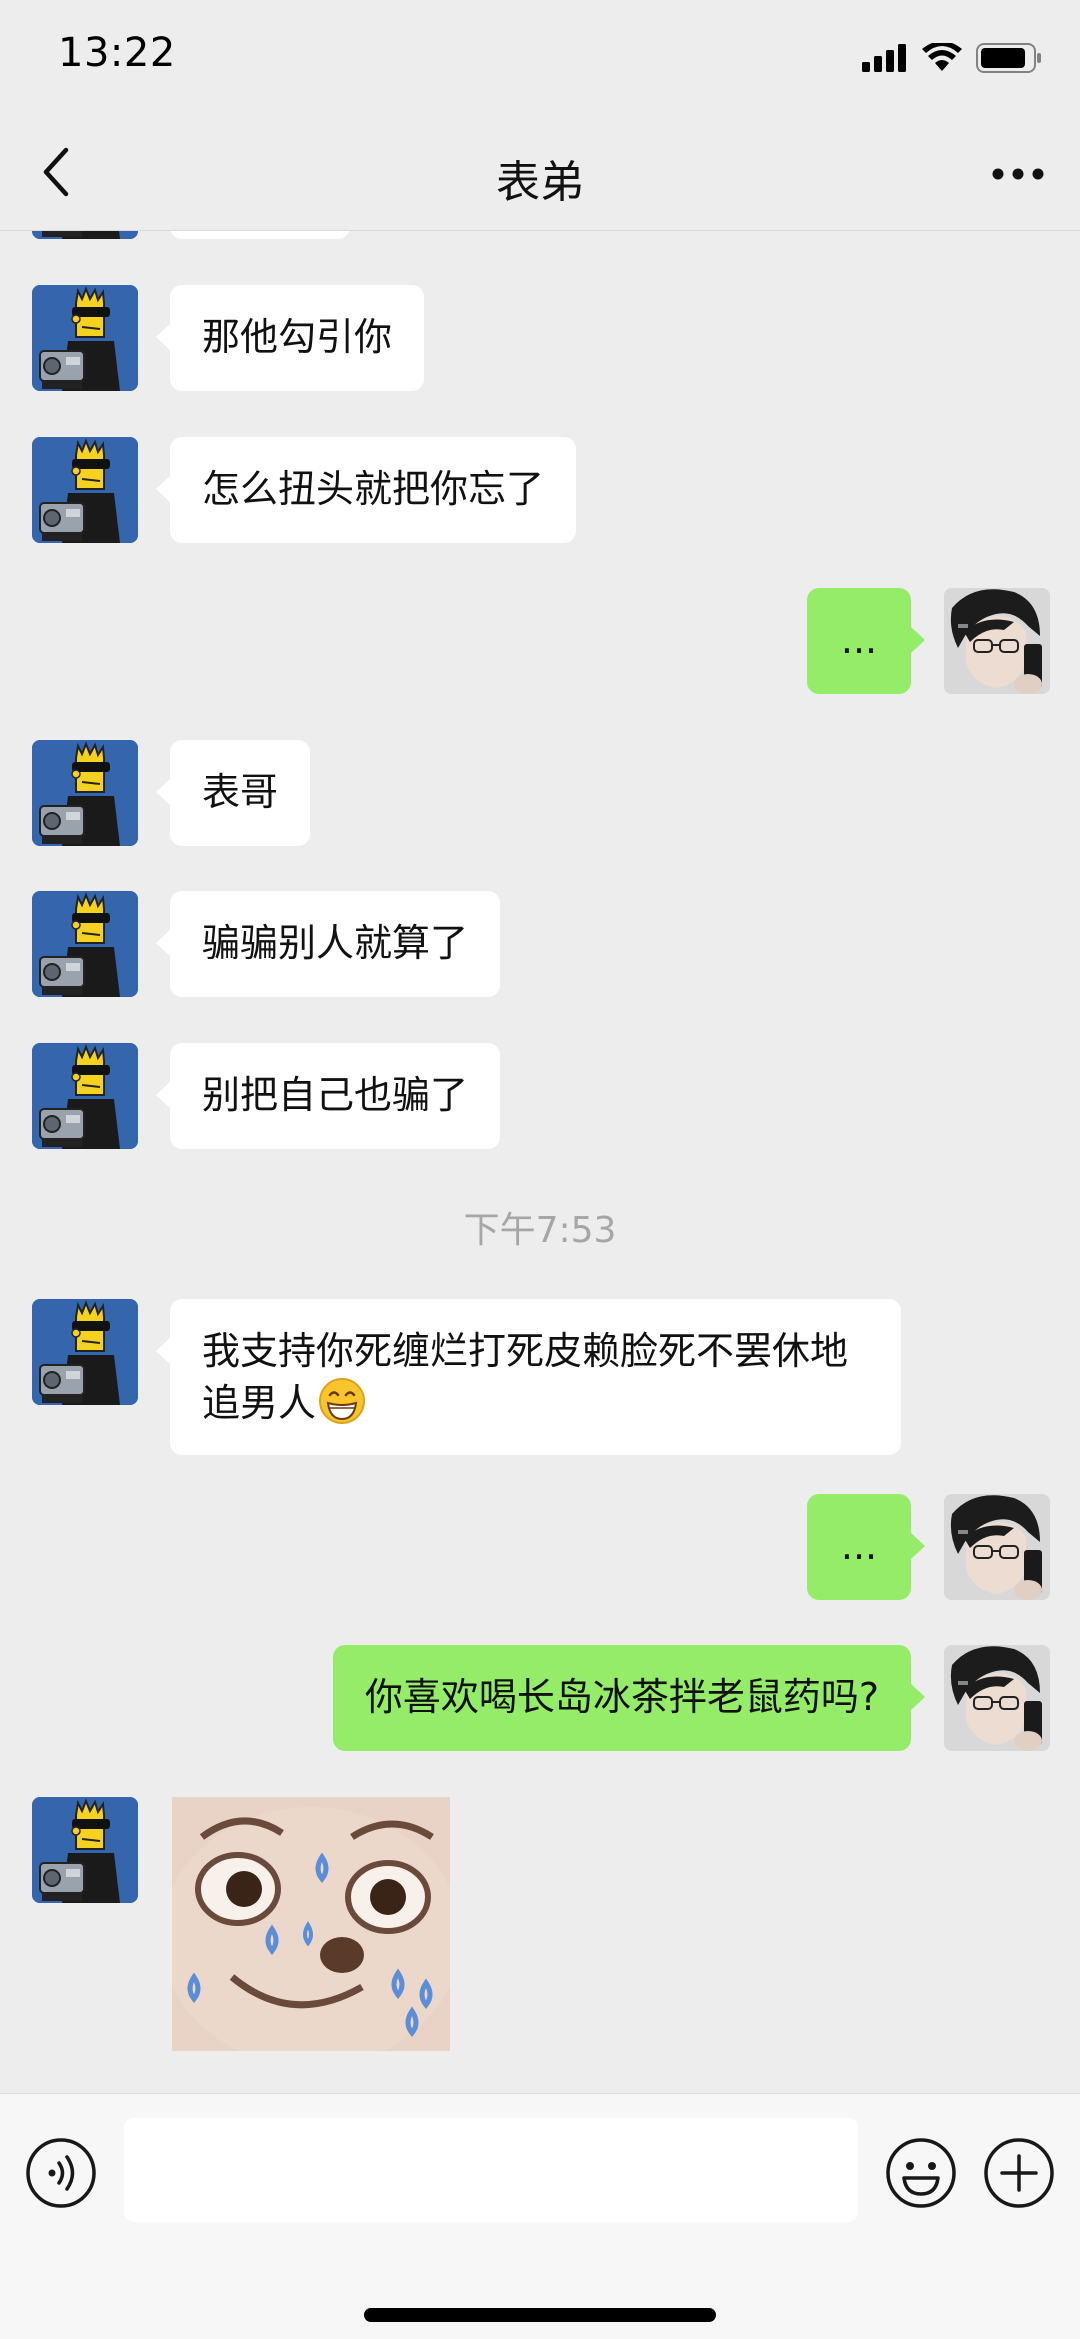 The image size is (1080, 2339). Describe the element at coordinates (311, 1924) in the screenshot. I see `sweating-face-sticker` at that location.